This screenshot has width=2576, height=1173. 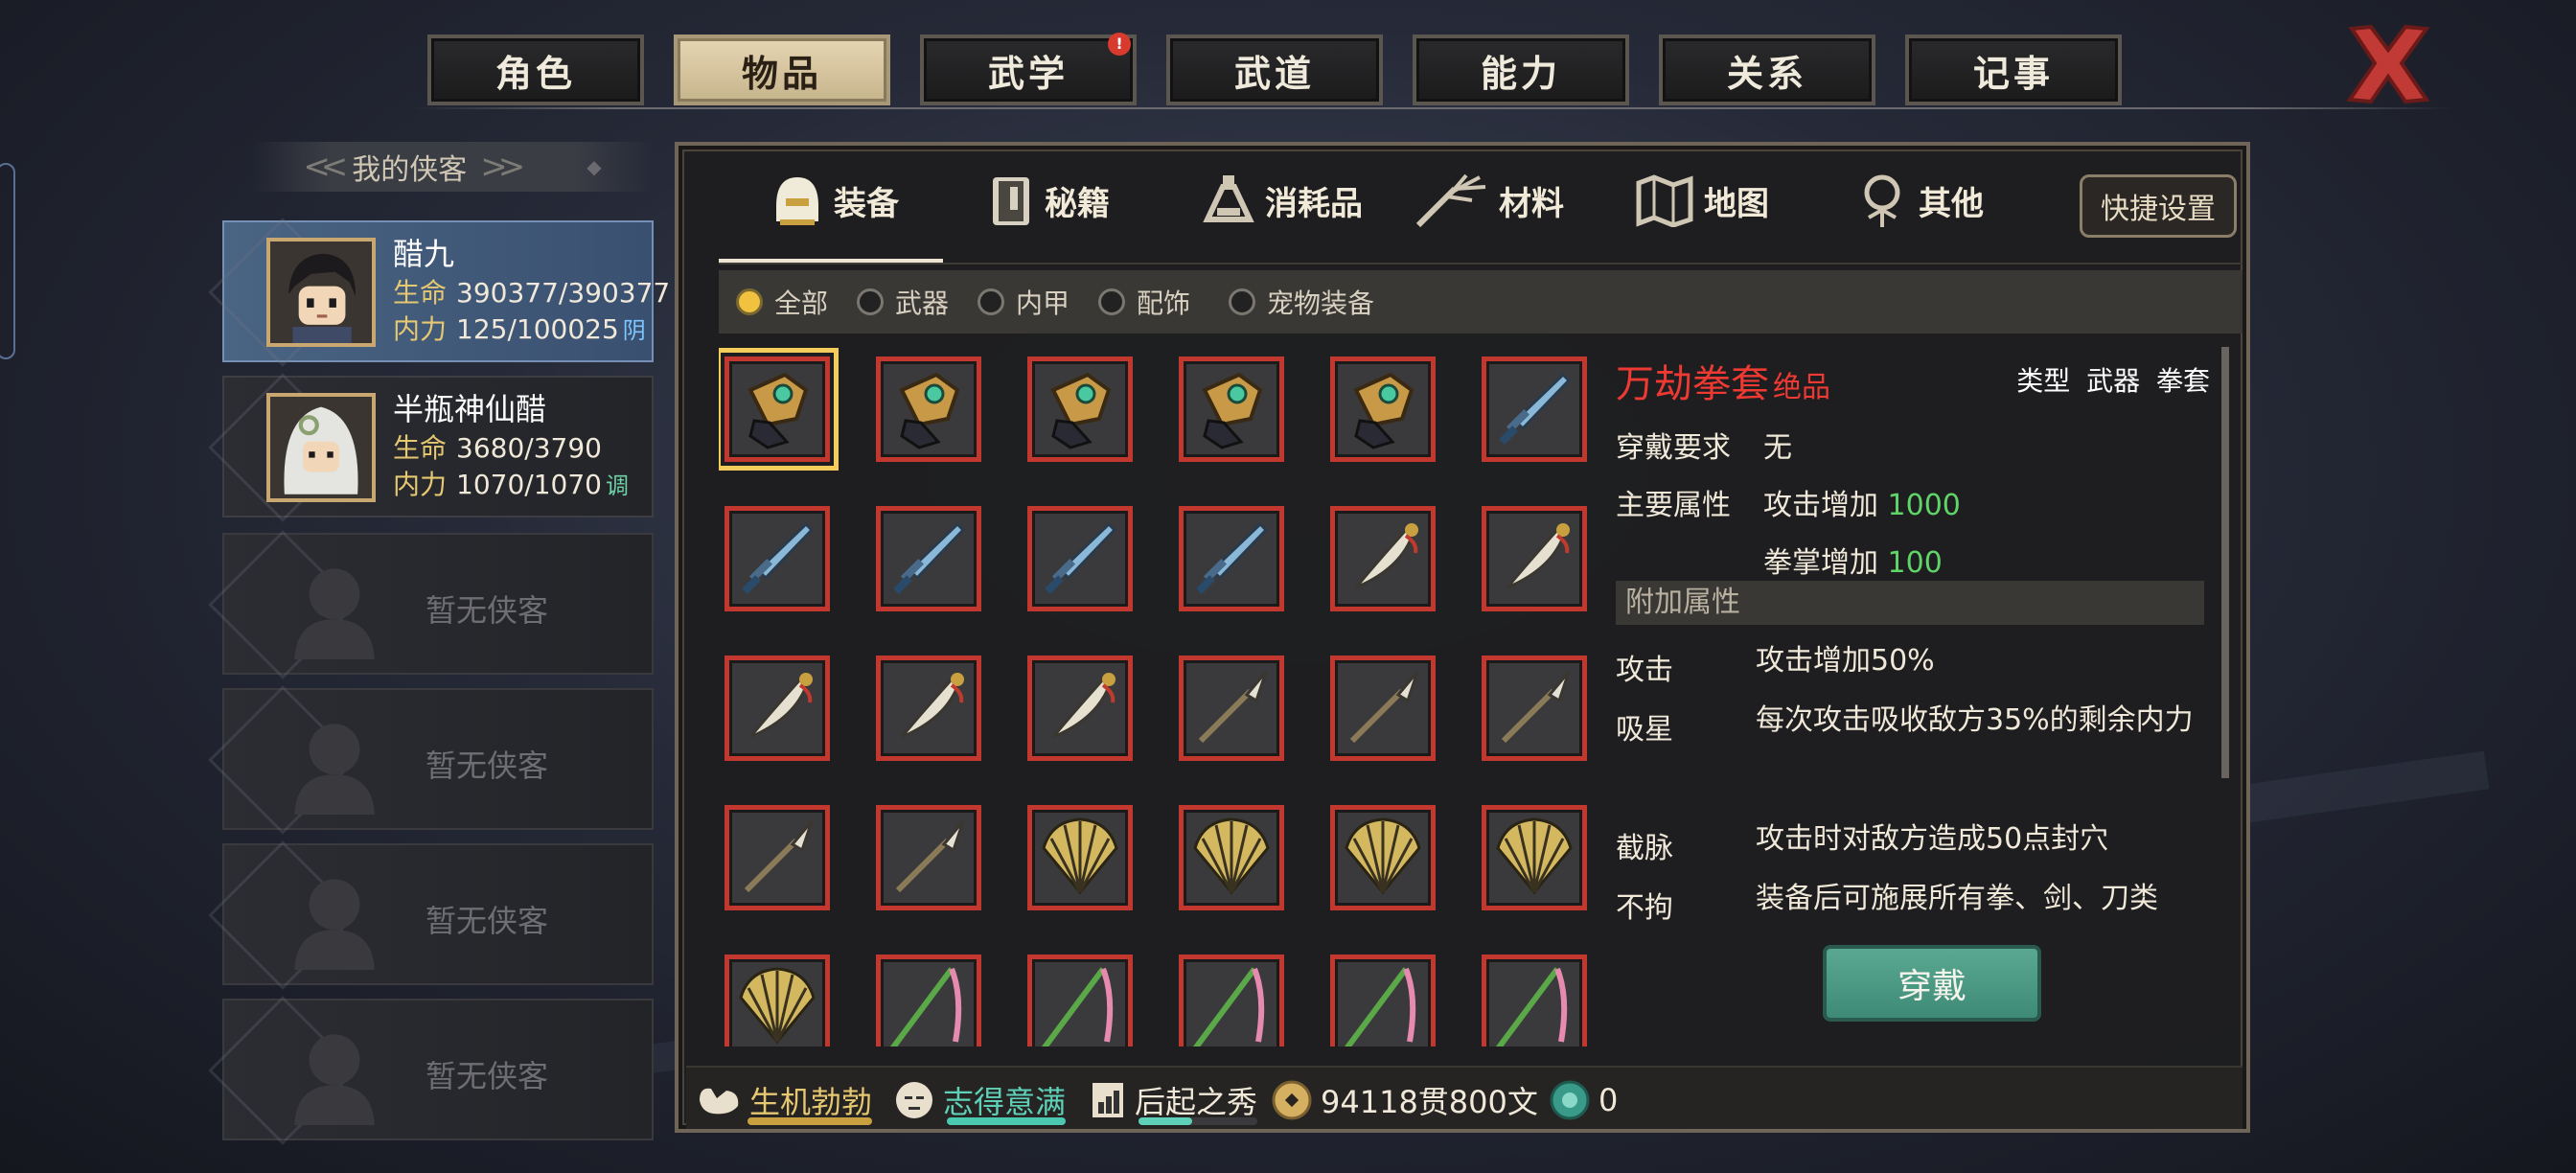 What do you see at coordinates (1011, 201) in the screenshot?
I see `book-icon` at bounding box center [1011, 201].